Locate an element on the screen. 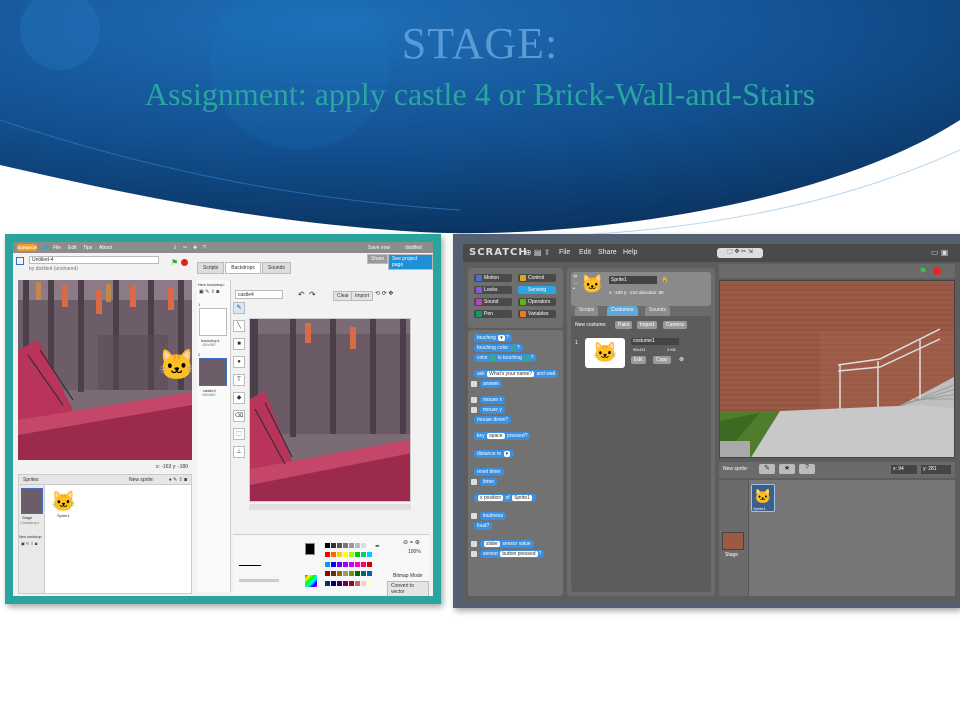 The width and height of the screenshot is (960, 720). tab-scripts: Scripts is located at coordinates (211, 268).